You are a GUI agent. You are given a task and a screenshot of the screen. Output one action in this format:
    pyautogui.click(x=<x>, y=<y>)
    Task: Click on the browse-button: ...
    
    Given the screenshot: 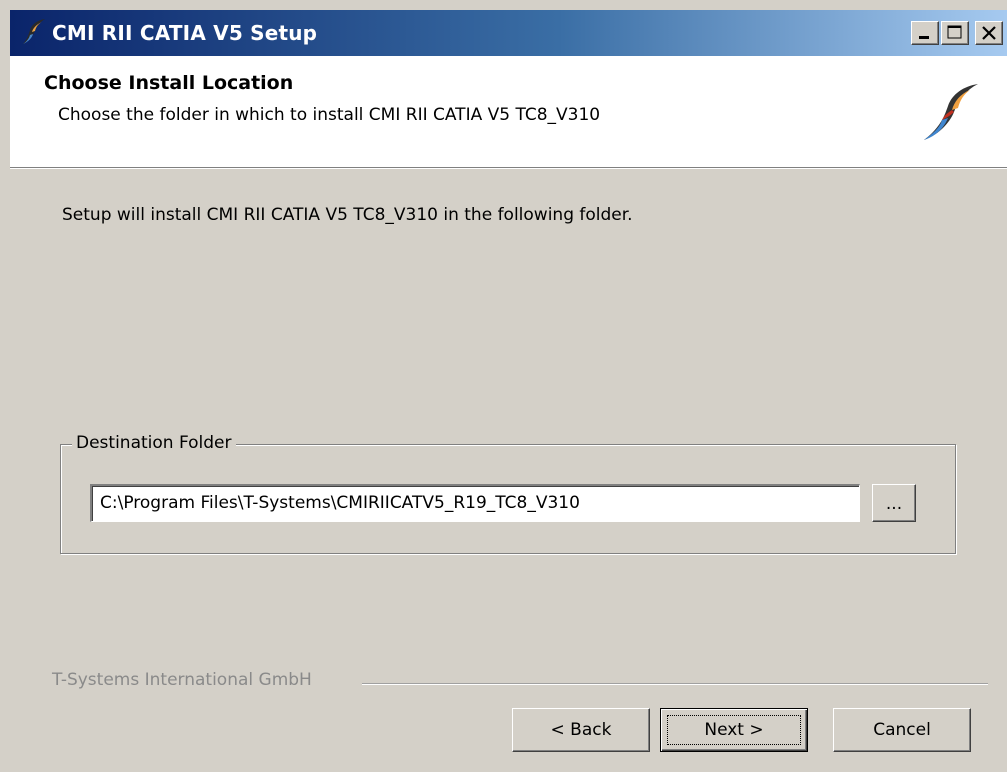 What is the action you would take?
    pyautogui.click(x=894, y=503)
    